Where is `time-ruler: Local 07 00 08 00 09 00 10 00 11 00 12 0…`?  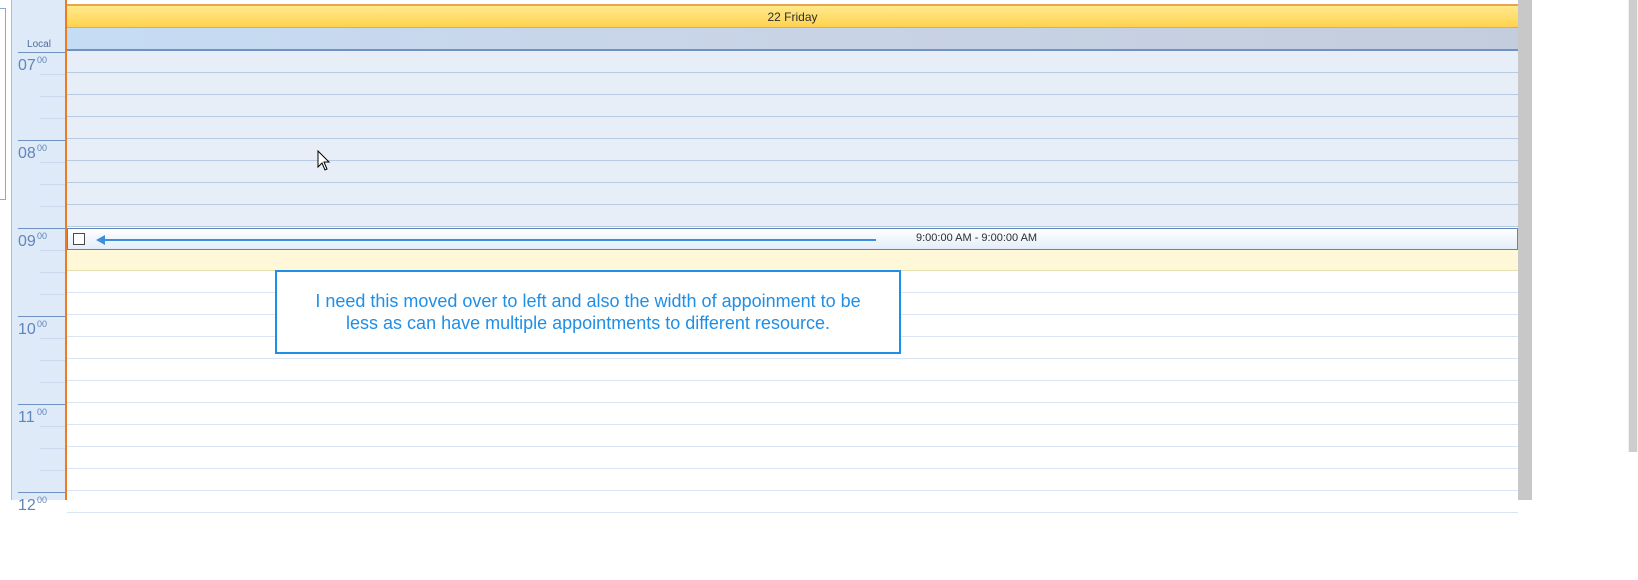
time-ruler: Local 07 00 08 00 09 00 10 00 11 00 12 0… is located at coordinates (38, 257).